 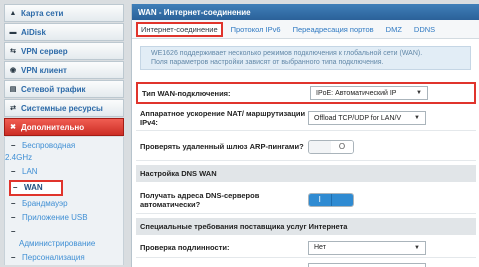 What do you see at coordinates (49, 145) in the screenshot?
I see `submenu-item-label: Беспроводная` at bounding box center [49, 145].